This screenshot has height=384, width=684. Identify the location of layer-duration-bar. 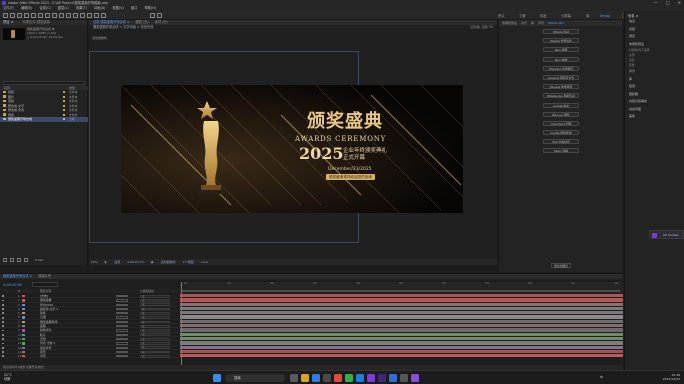
(401, 356).